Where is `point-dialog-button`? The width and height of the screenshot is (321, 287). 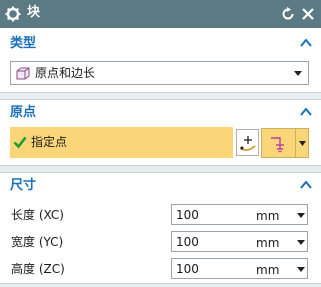
point-dialog-button is located at coordinates (247, 142).